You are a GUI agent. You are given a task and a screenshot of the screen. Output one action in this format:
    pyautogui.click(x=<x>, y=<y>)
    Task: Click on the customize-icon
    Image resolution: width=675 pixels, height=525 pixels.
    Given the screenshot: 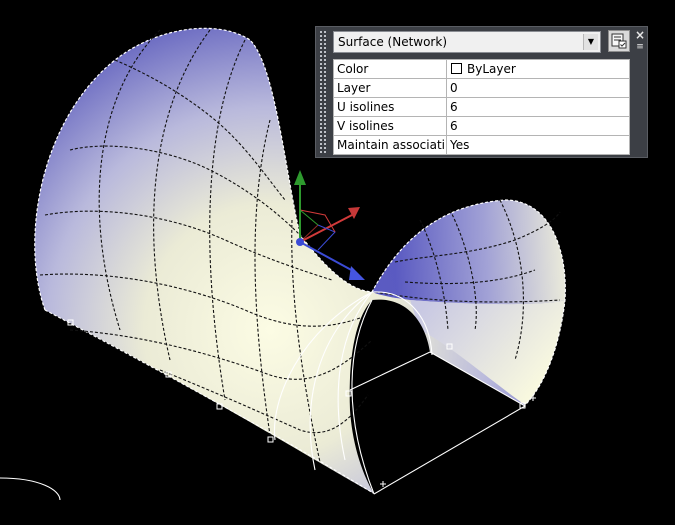 What is the action you would take?
    pyautogui.click(x=619, y=41)
    